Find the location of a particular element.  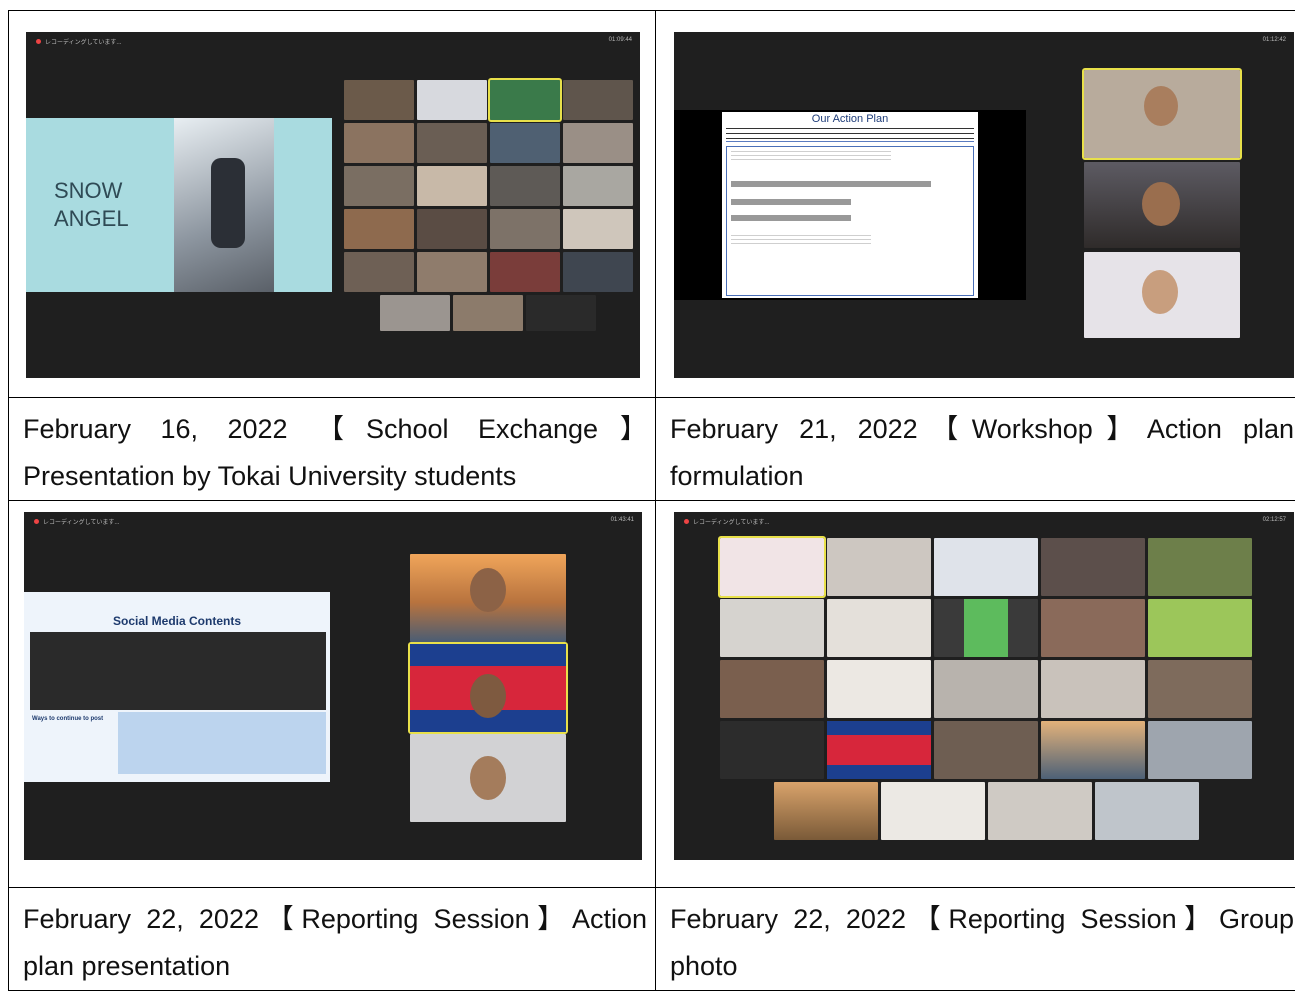

meeting-timer: 01:09:44 is located at coordinates (620, 40).